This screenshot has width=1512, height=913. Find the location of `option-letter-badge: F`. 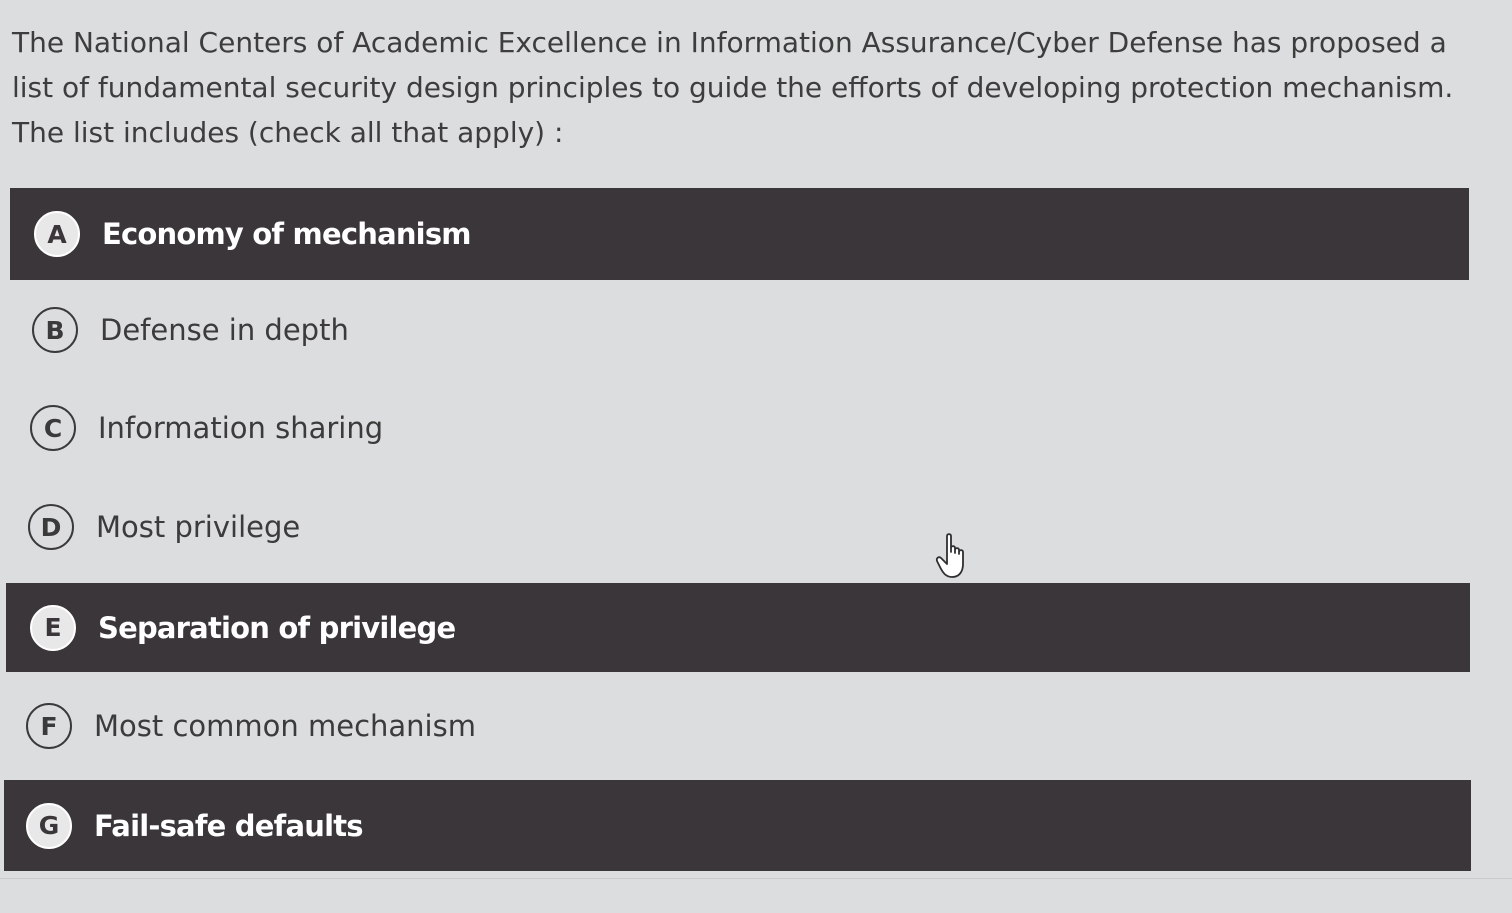

option-letter-badge: F is located at coordinates (49, 726).